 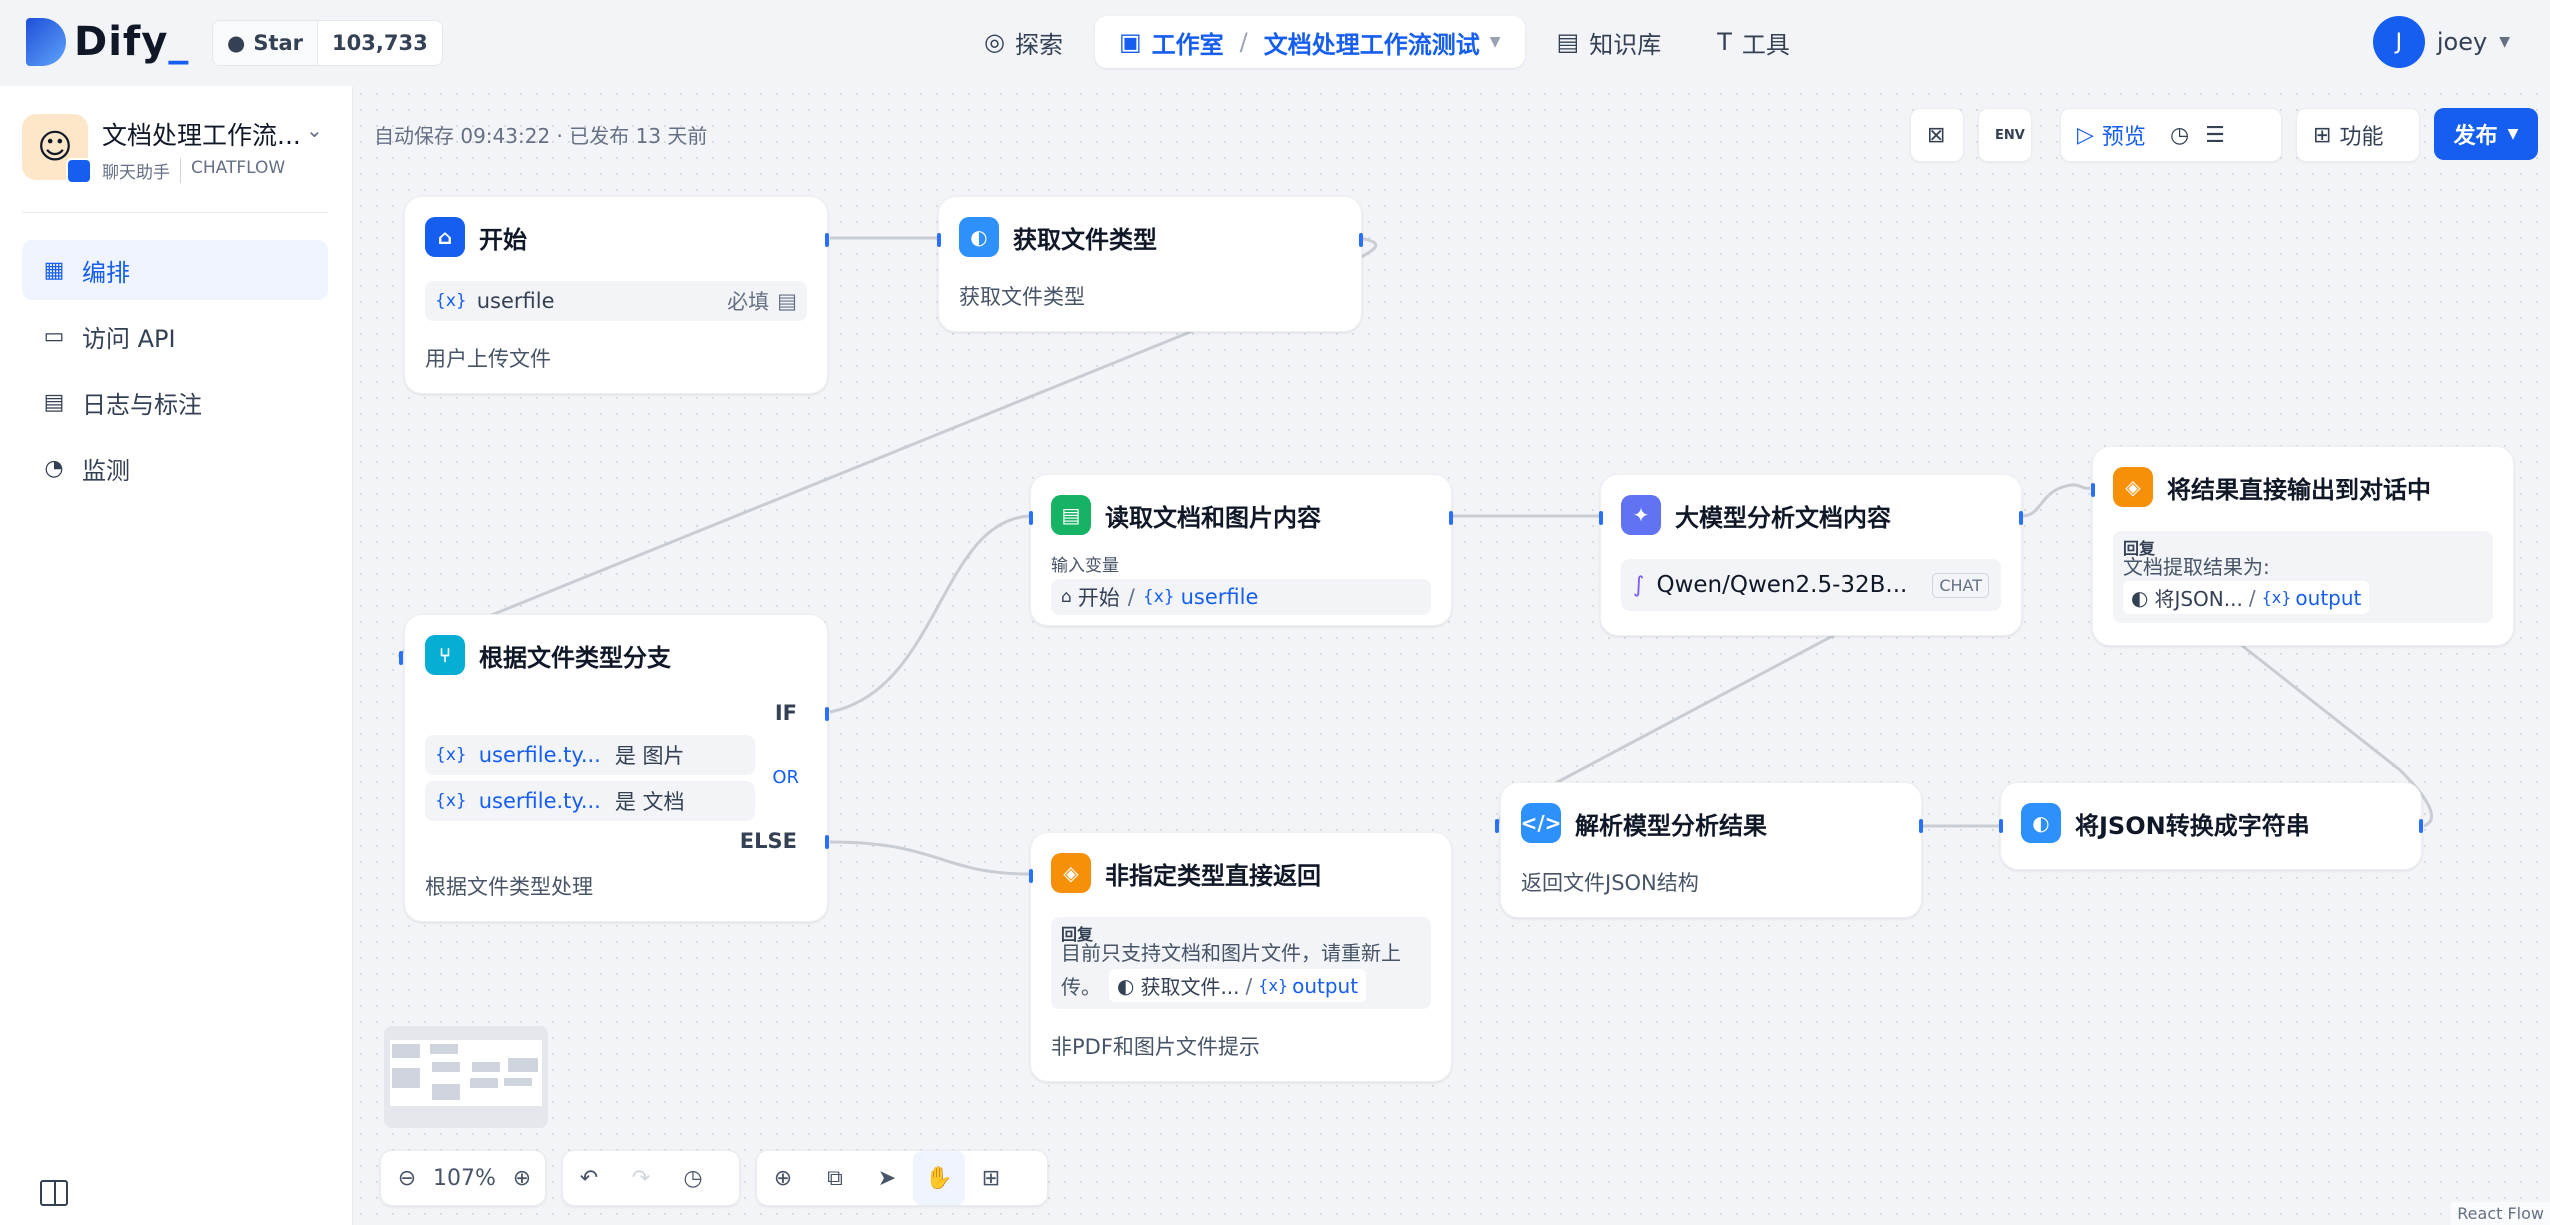 What do you see at coordinates (445, 655) in the screenshot?
I see `branch-icon: ⑂` at bounding box center [445, 655].